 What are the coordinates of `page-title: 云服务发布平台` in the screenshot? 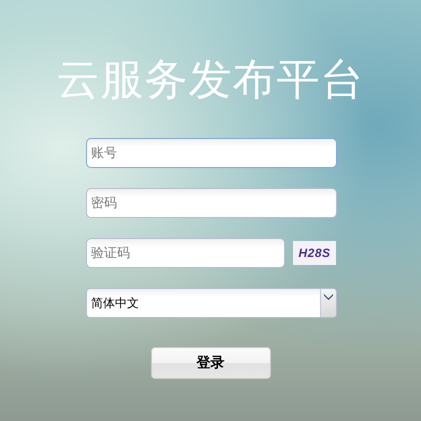 It's located at (210, 80).